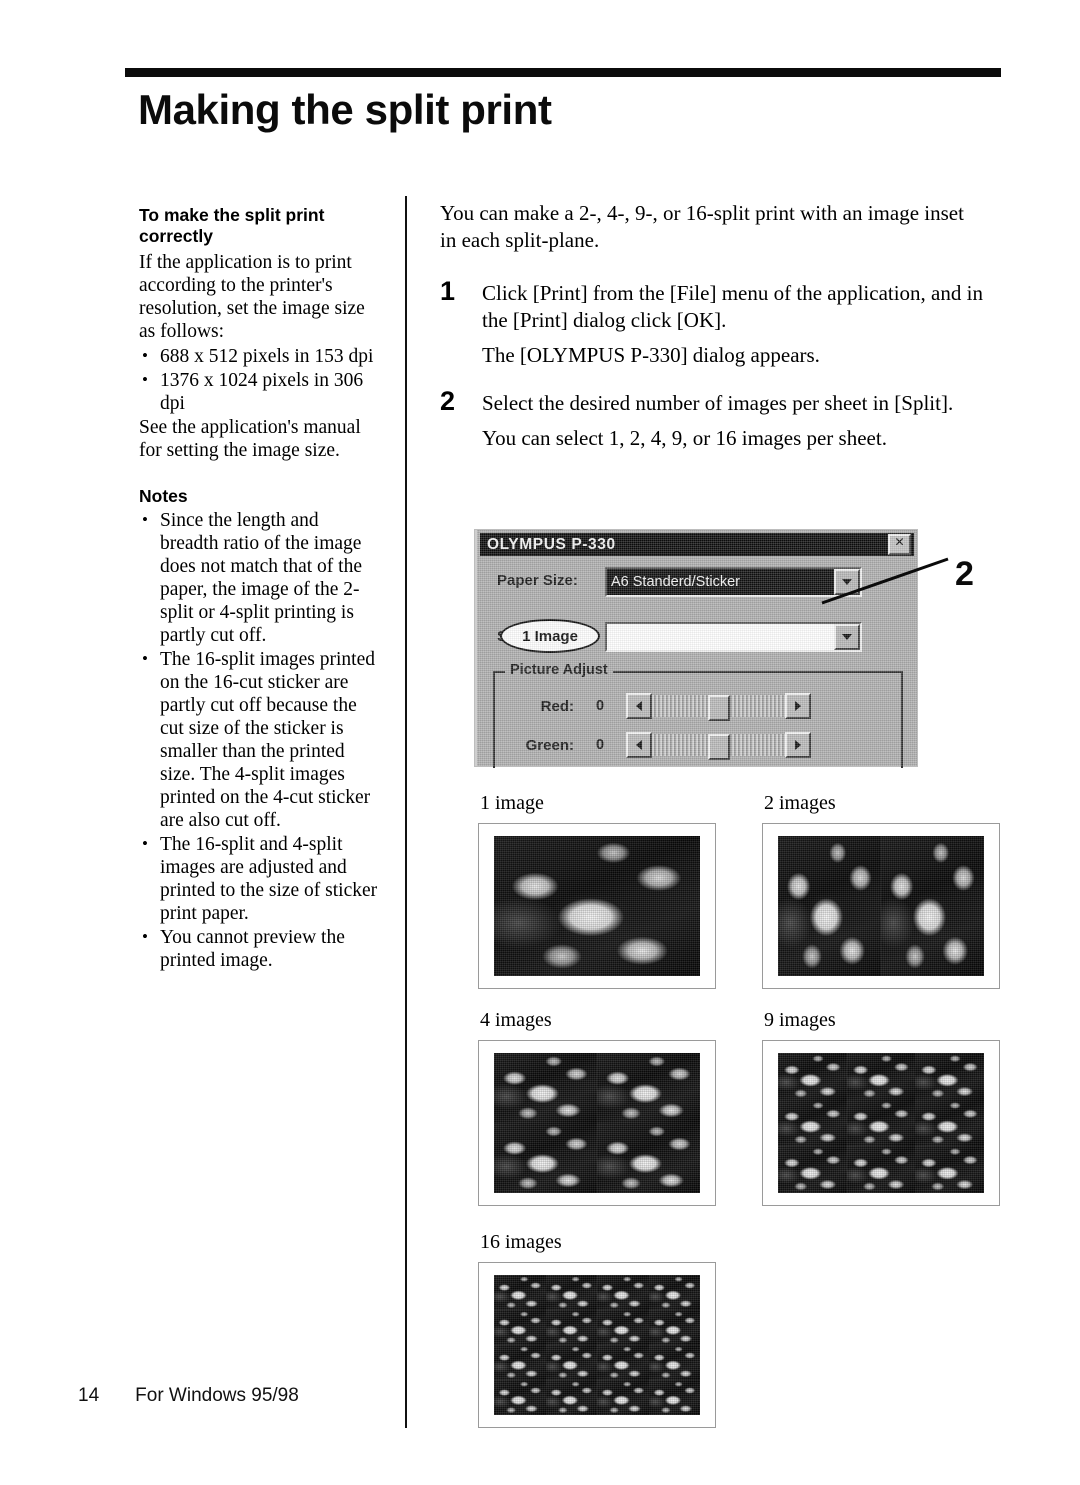 The height and width of the screenshot is (1485, 1080). What do you see at coordinates (563, 72) in the screenshot?
I see `header-rule` at bounding box center [563, 72].